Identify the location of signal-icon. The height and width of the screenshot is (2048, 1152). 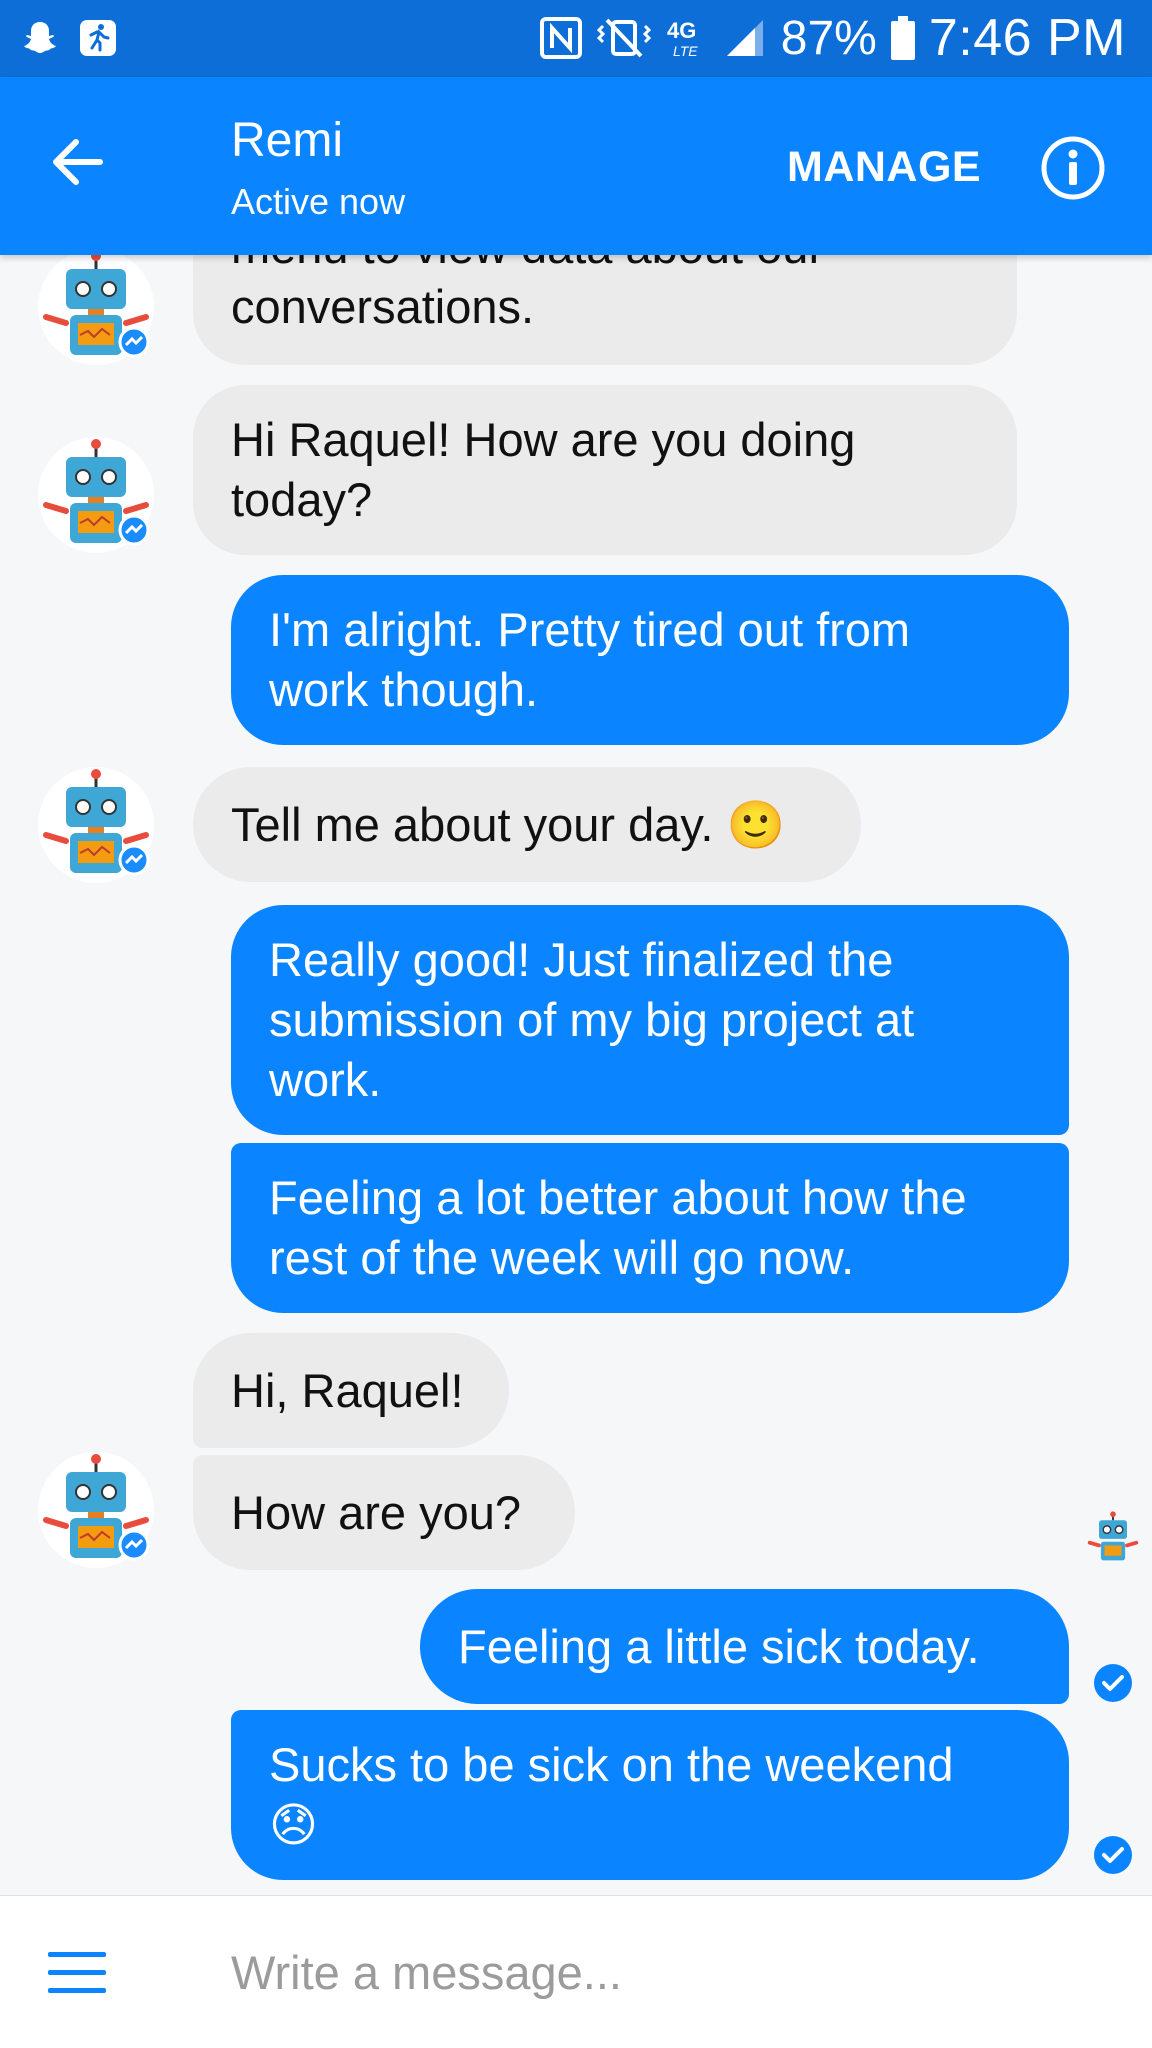
(744, 38).